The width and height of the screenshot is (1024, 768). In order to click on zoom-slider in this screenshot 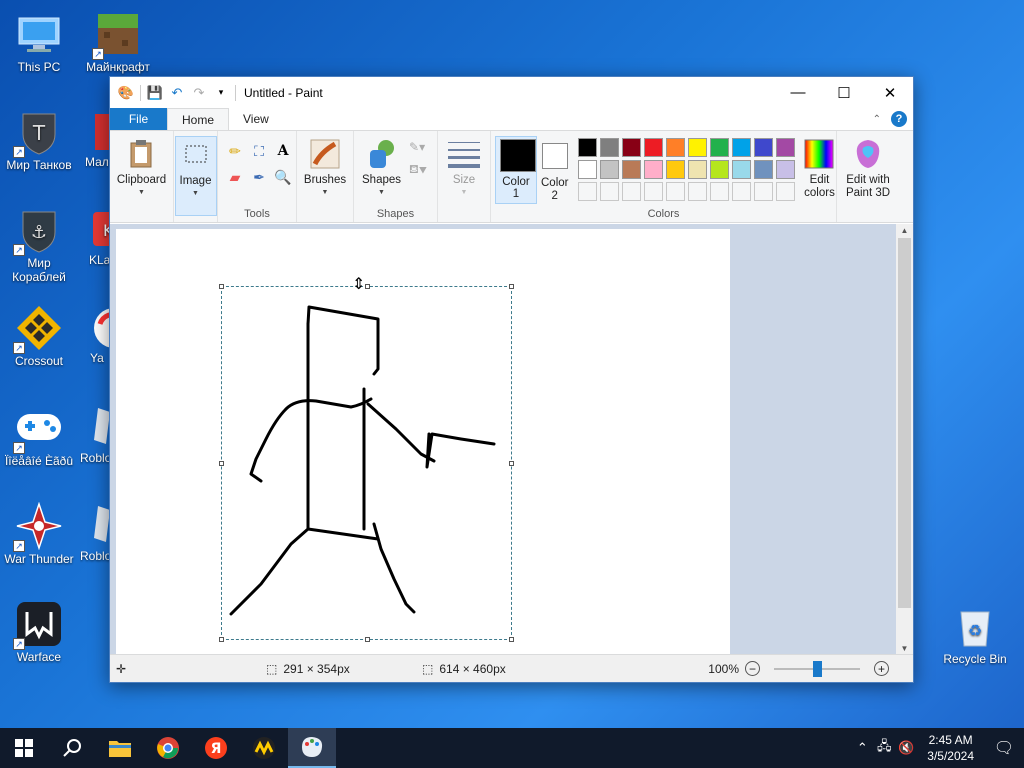, I will do `click(817, 668)`.